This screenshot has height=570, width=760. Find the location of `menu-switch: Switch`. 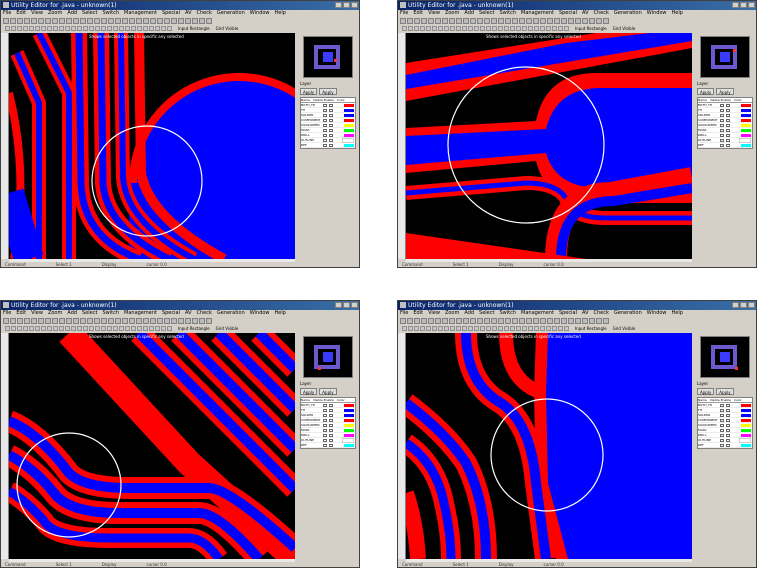

menu-switch: Switch is located at coordinates (507, 313).